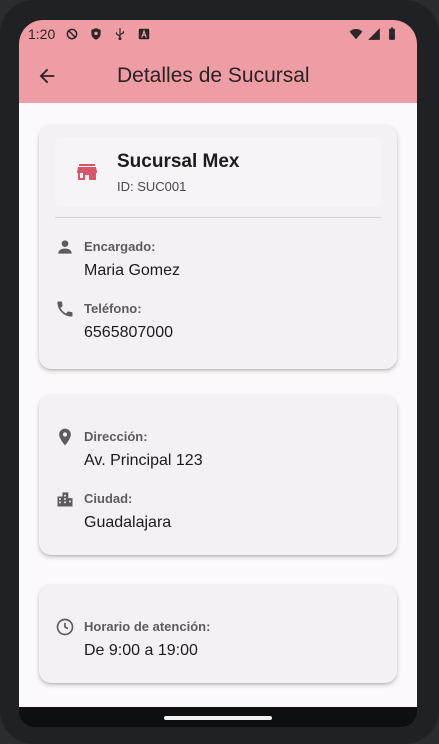  What do you see at coordinates (65, 627) in the screenshot?
I see `clock-icon` at bounding box center [65, 627].